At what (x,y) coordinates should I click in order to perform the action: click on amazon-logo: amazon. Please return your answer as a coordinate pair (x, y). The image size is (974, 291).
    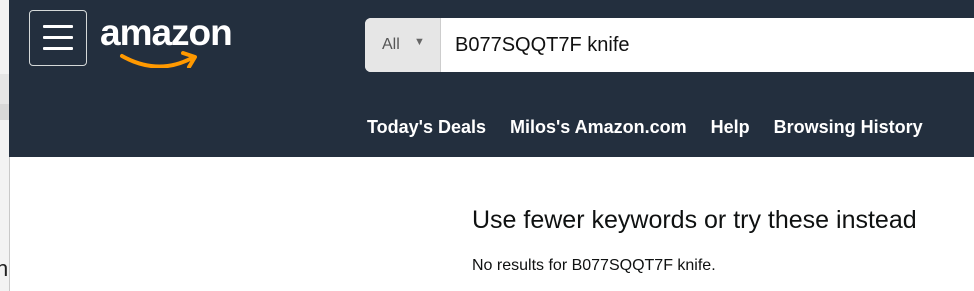
    Looking at the image, I should click on (180, 37).